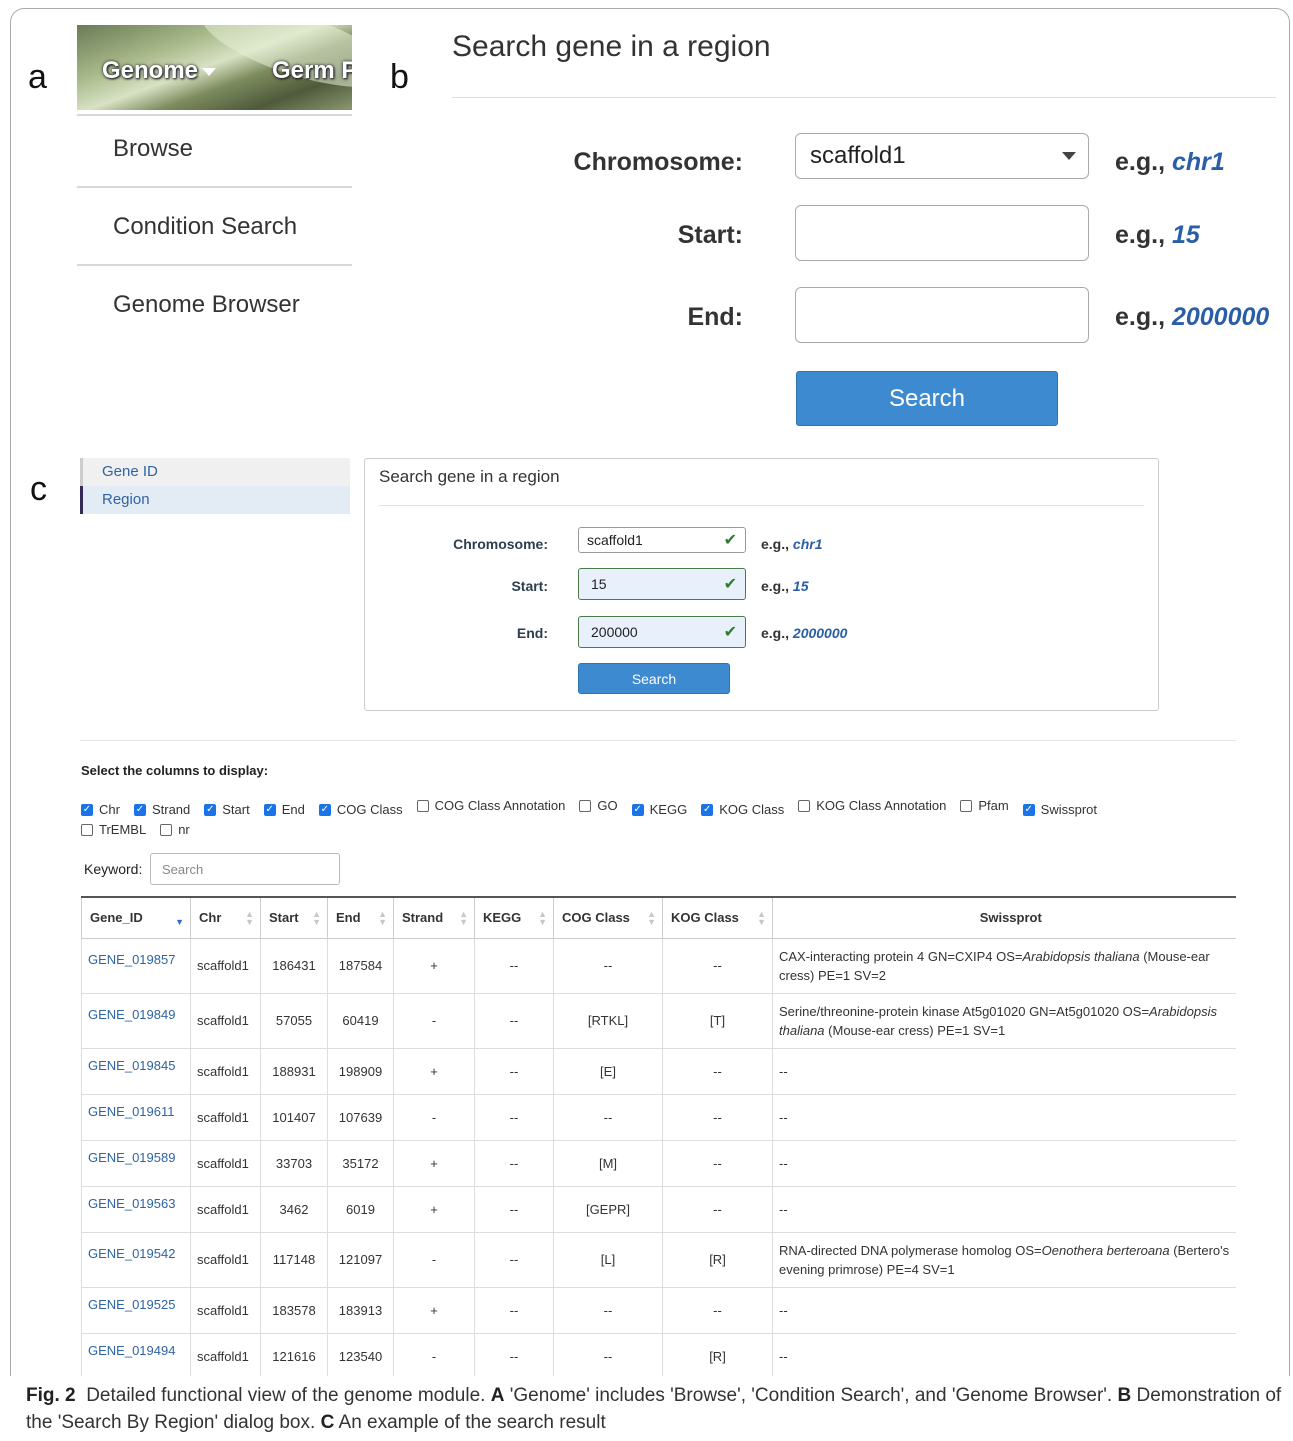 This screenshot has height=1441, width=1293. I want to click on nav-tab-genome: Genome, so click(159, 71).